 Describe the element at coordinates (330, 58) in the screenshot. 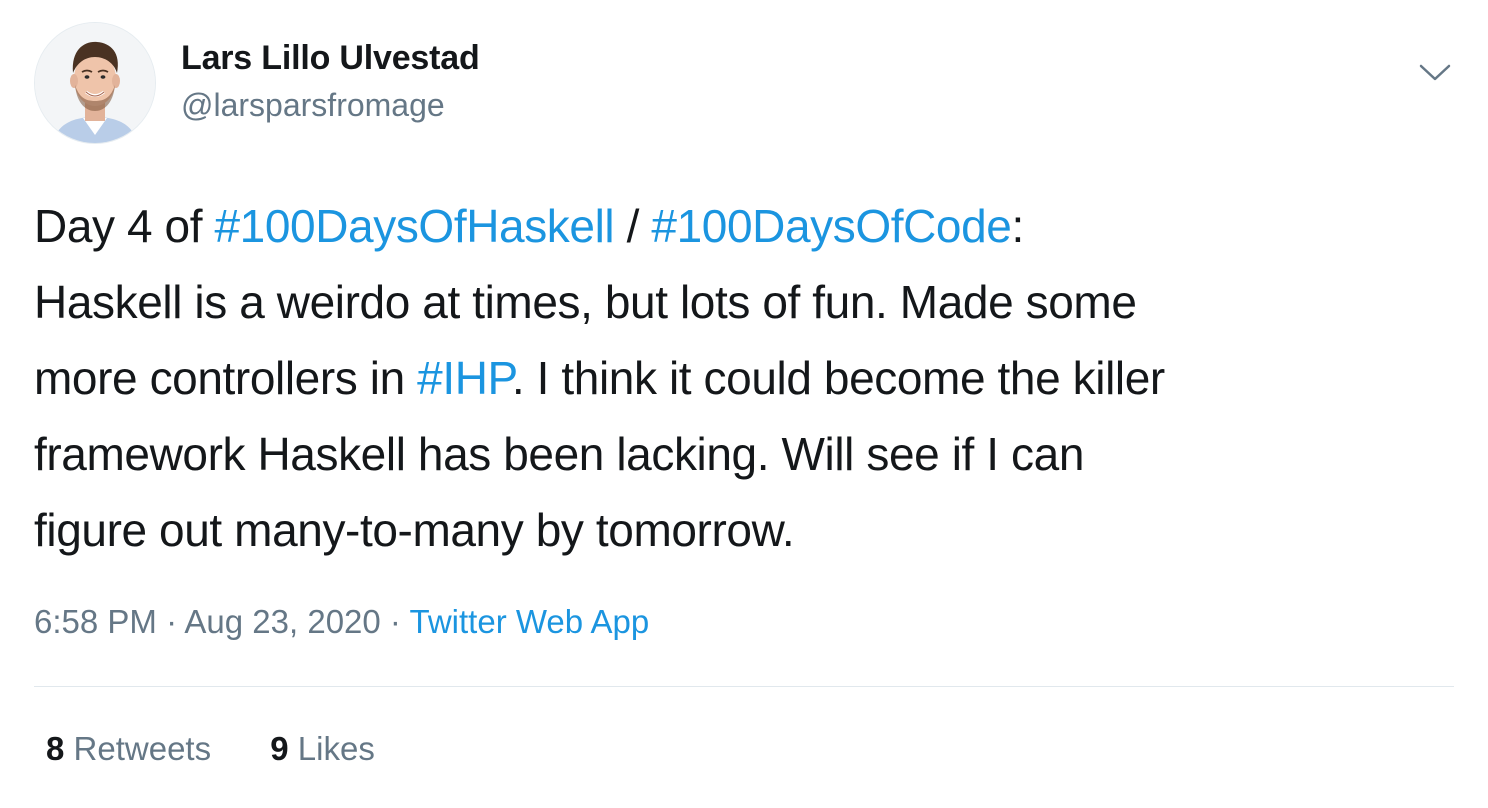

I see `author-display-name: Lars Lillo Ulvestad` at that location.